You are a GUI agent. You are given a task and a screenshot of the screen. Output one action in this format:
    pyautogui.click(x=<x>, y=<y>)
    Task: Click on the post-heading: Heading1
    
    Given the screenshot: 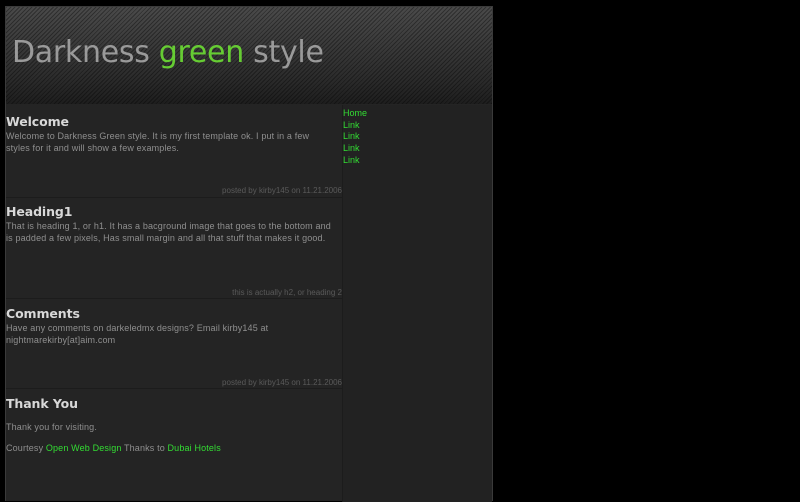 What is the action you would take?
    pyautogui.click(x=39, y=211)
    